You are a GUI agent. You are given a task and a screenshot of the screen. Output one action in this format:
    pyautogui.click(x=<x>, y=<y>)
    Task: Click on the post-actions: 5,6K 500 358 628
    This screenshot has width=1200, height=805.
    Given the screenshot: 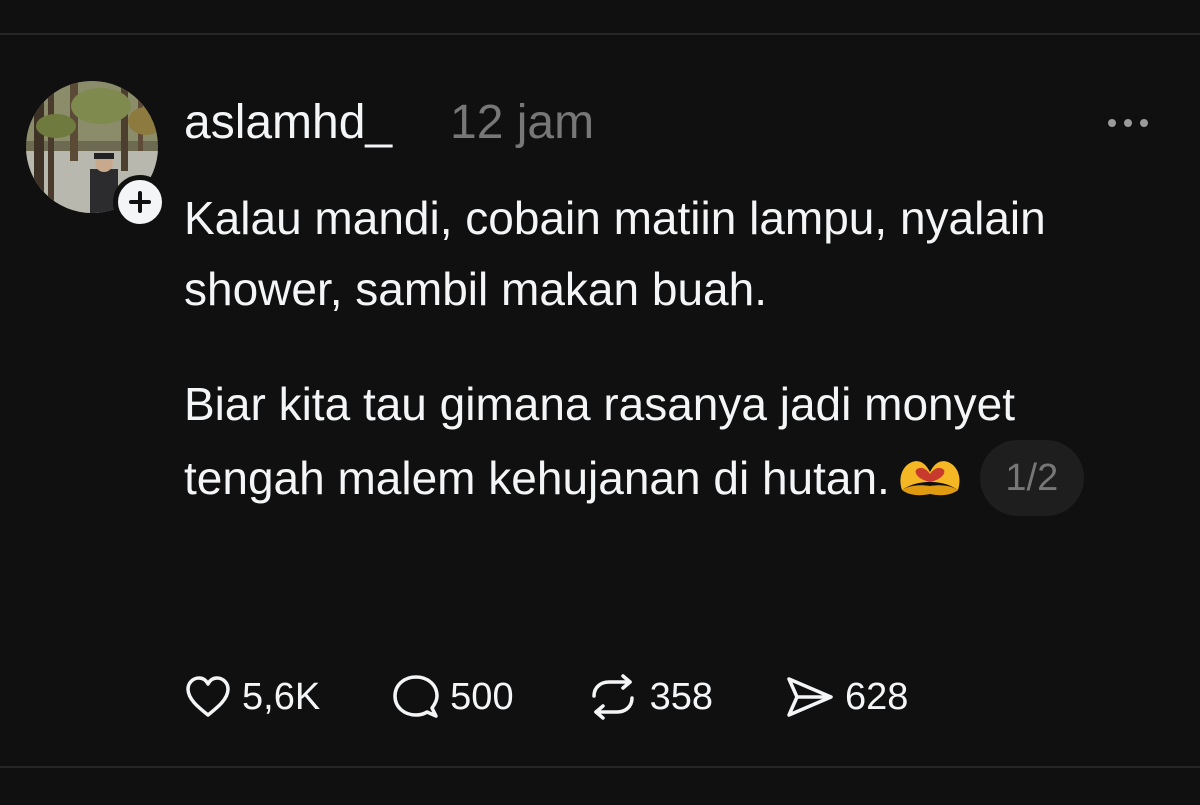 What is the action you would take?
    pyautogui.click(x=582, y=697)
    